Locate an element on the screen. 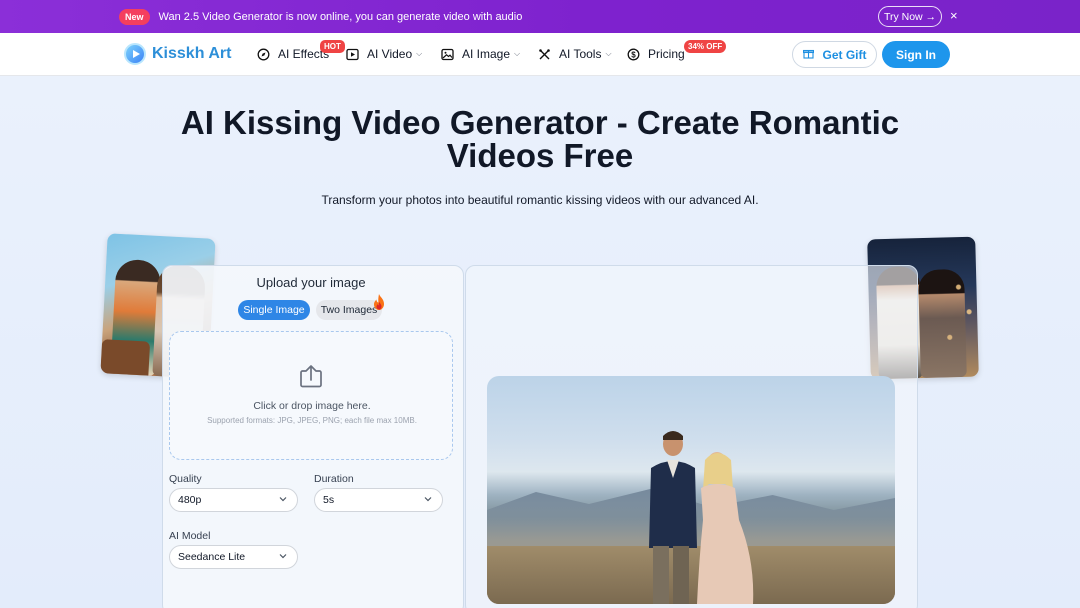  hot-badge: HOT is located at coordinates (332, 46).